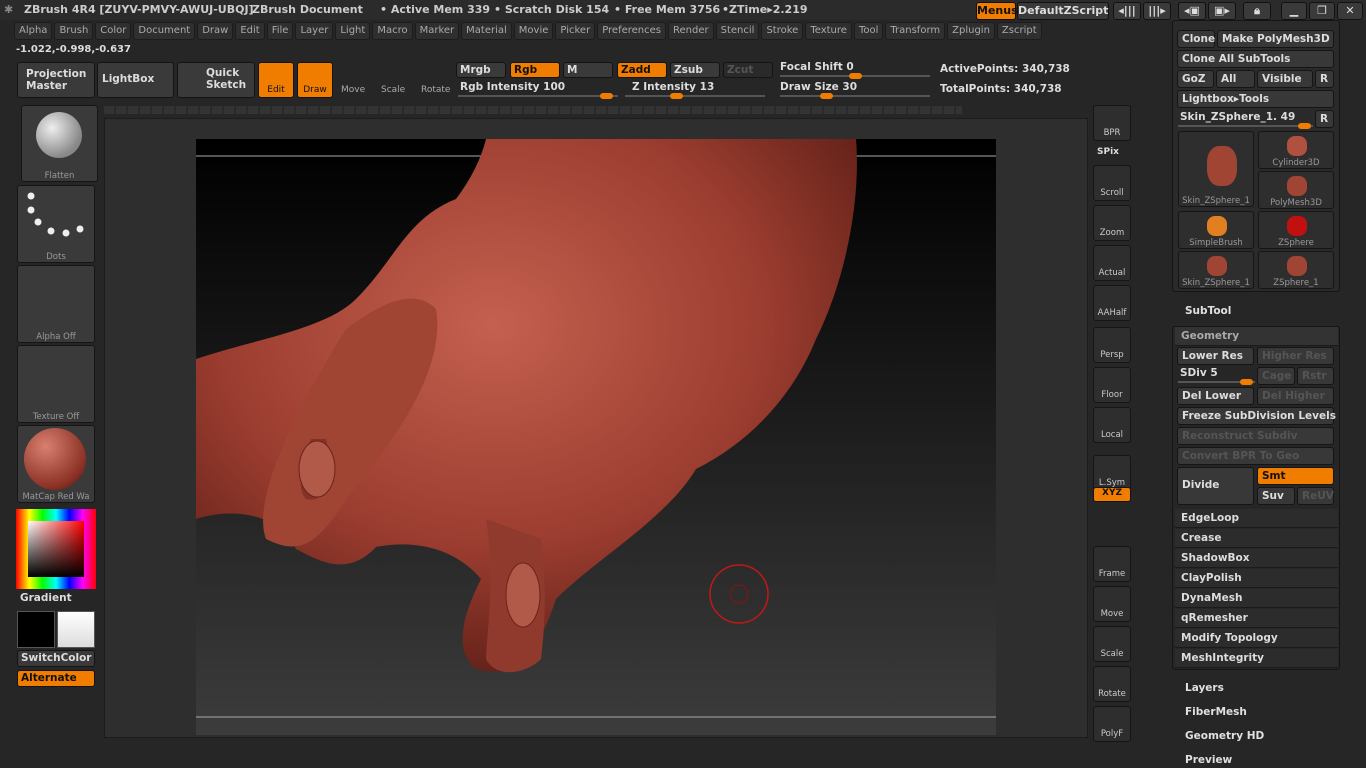 Image resolution: width=1366 pixels, height=768 pixels. I want to click on frame-button: Frame, so click(1112, 564).